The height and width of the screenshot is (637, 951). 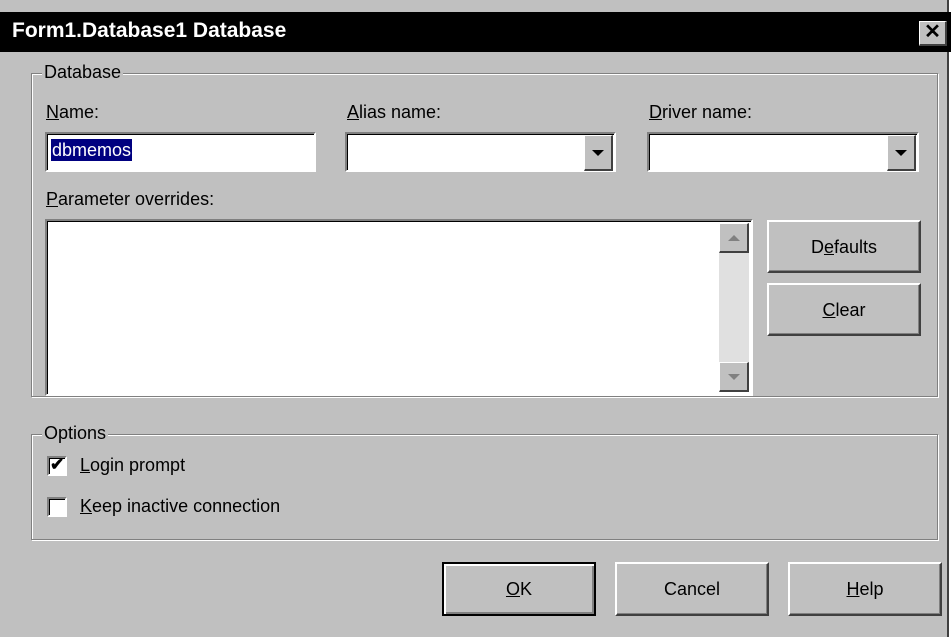 What do you see at coordinates (855, 246) in the screenshot?
I see `defaults-button-rest: faults` at bounding box center [855, 246].